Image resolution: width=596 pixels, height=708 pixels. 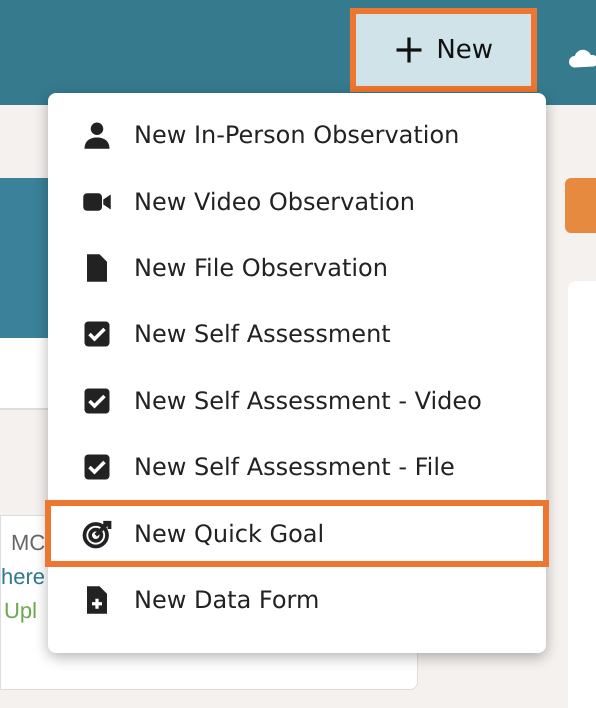 I want to click on new-button: New, so click(x=444, y=50).